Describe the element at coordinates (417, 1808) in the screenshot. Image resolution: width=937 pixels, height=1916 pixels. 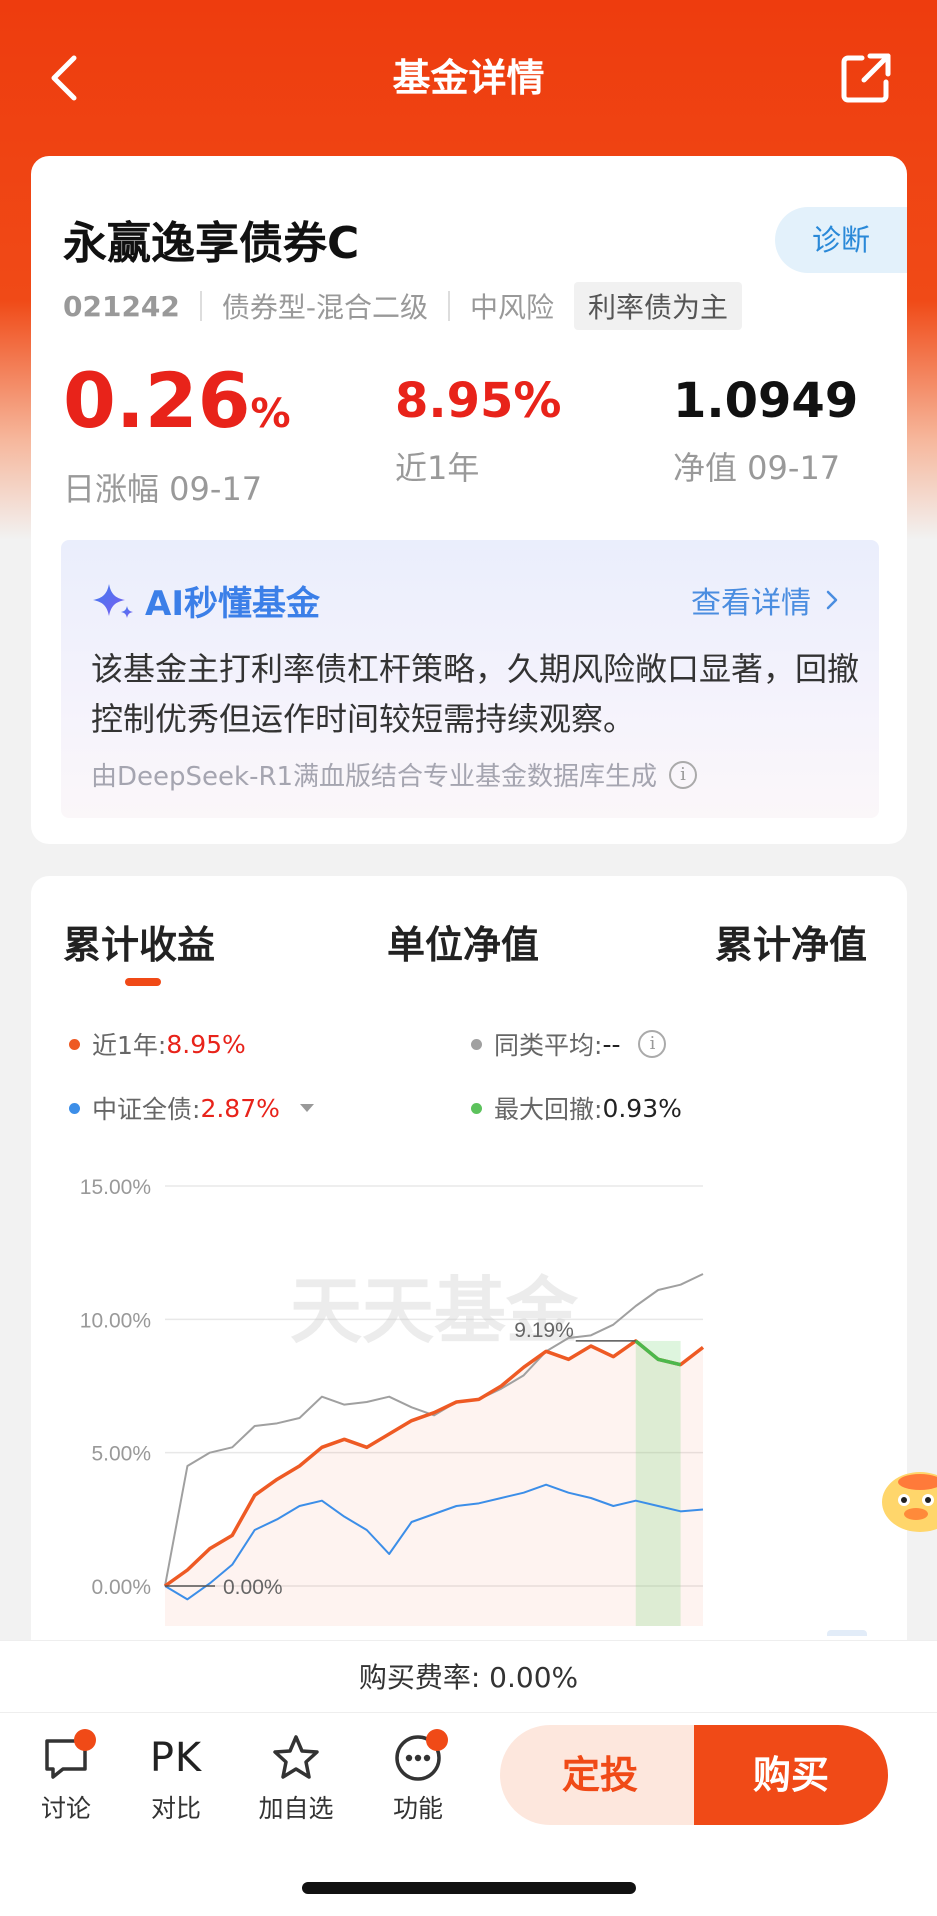
I see `nav-functions-label: 功能` at that location.